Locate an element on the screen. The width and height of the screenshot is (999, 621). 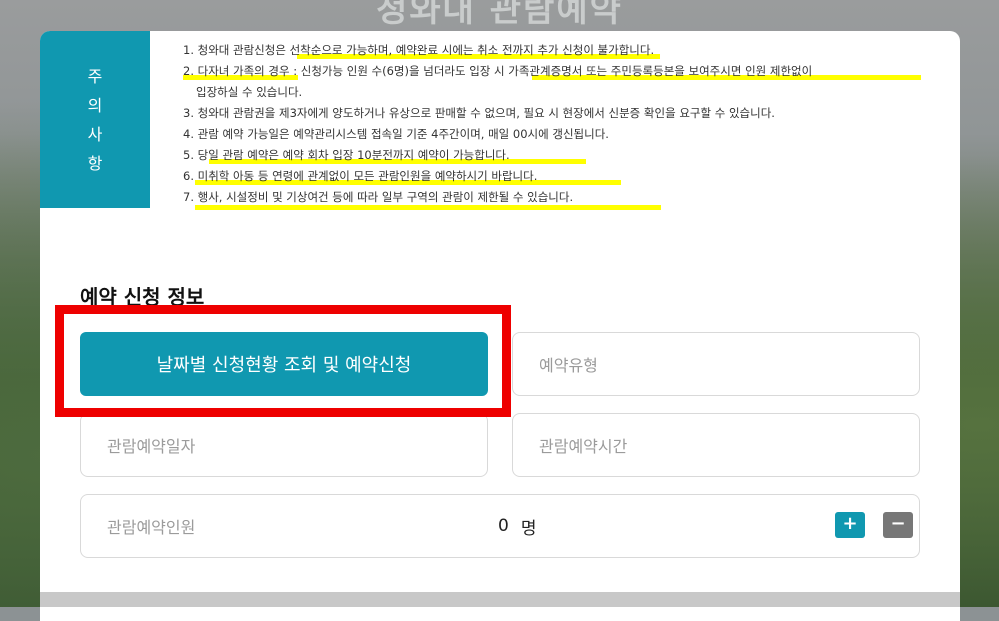
notice-item: 5. 당일 관람 예약은 예약 회차 입장 10분전까지 예약이 가능합니다. is located at coordinates (568, 155).